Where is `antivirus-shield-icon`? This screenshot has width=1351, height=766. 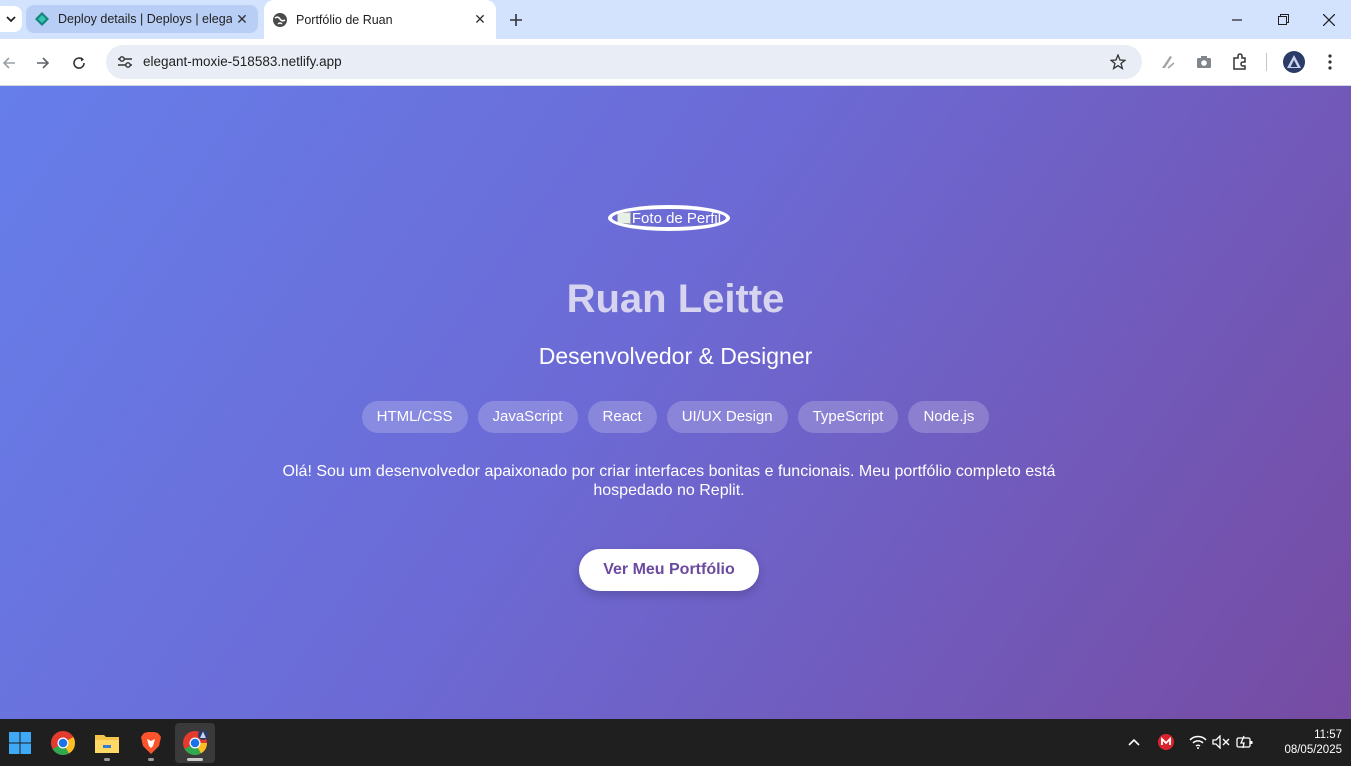
antivirus-shield-icon is located at coordinates (1166, 742).